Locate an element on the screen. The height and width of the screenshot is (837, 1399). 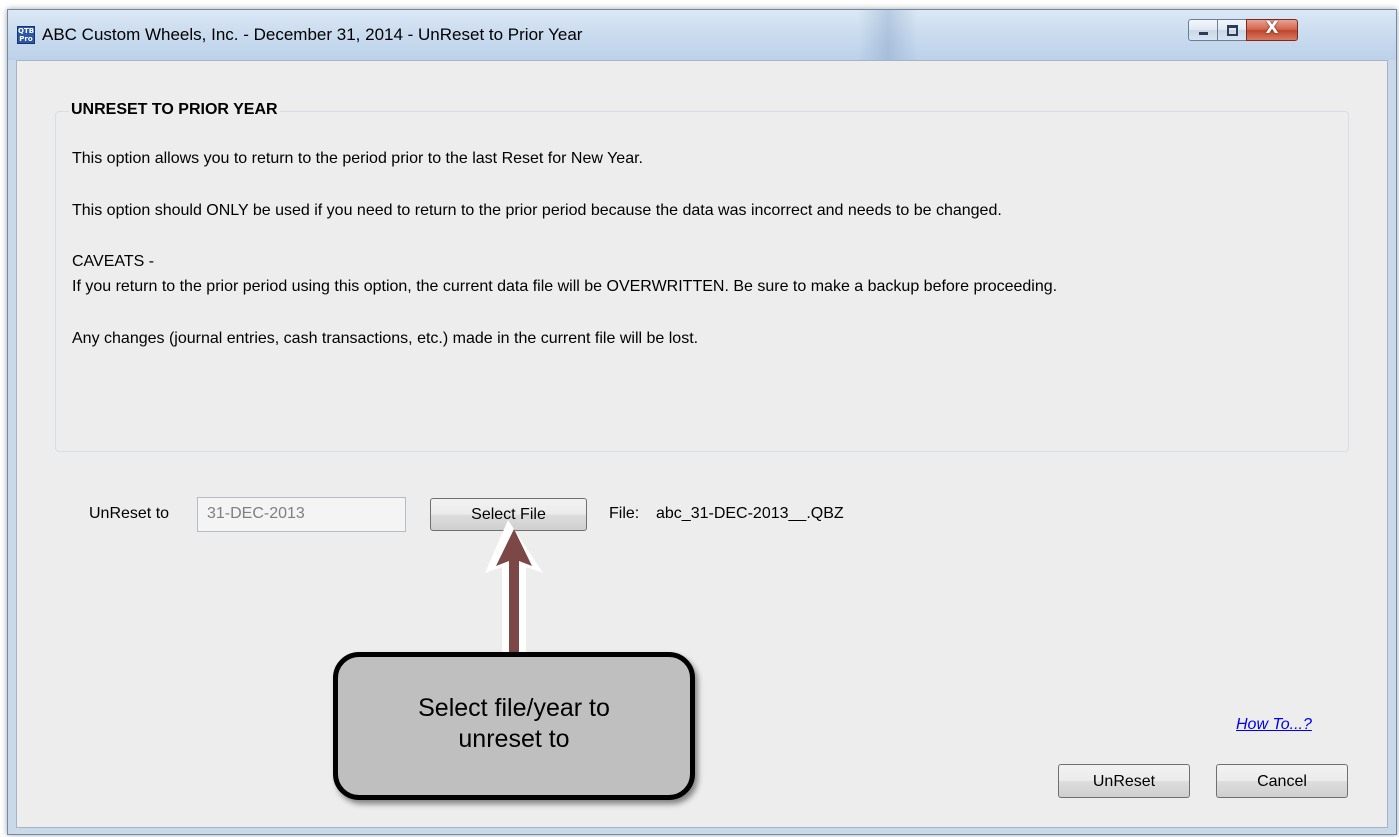
annotation-callout-line-2: unreset to is located at coordinates (514, 739).